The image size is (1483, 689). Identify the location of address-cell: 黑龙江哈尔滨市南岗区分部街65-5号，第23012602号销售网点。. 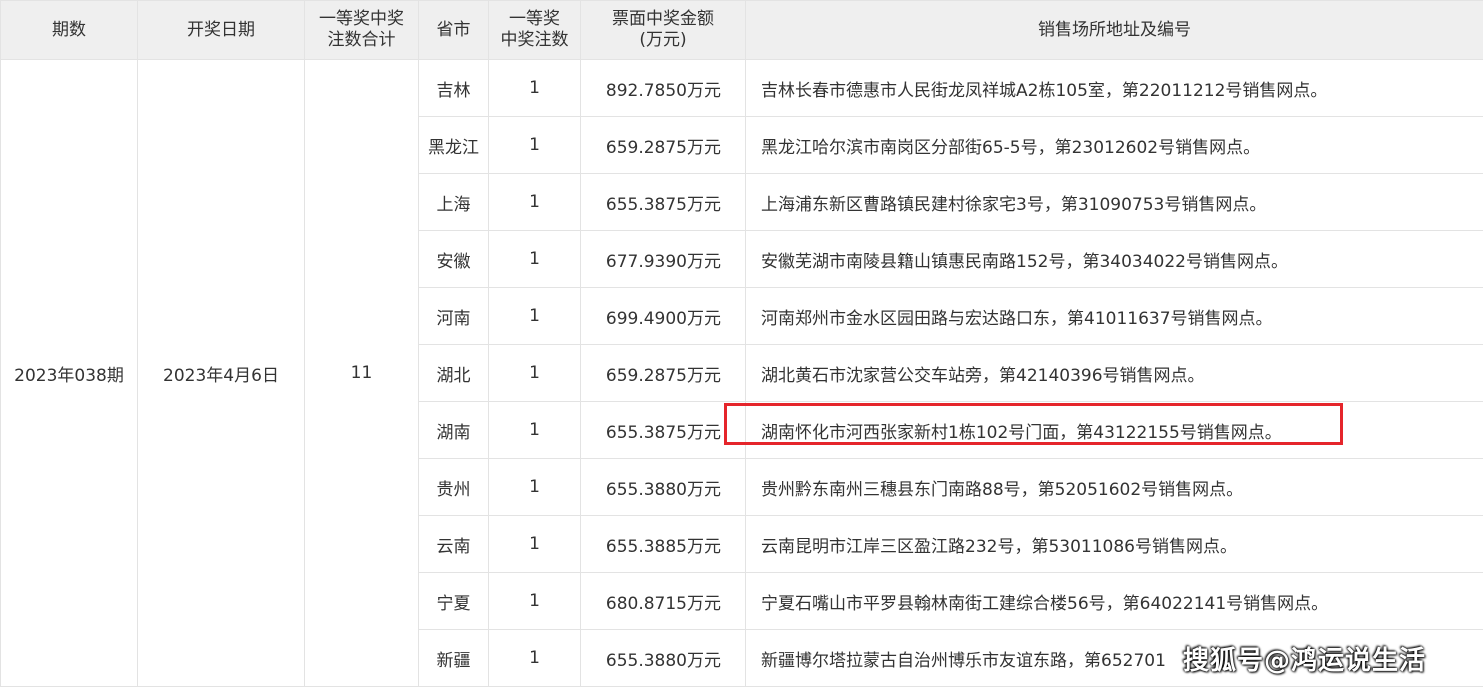
(1114, 145).